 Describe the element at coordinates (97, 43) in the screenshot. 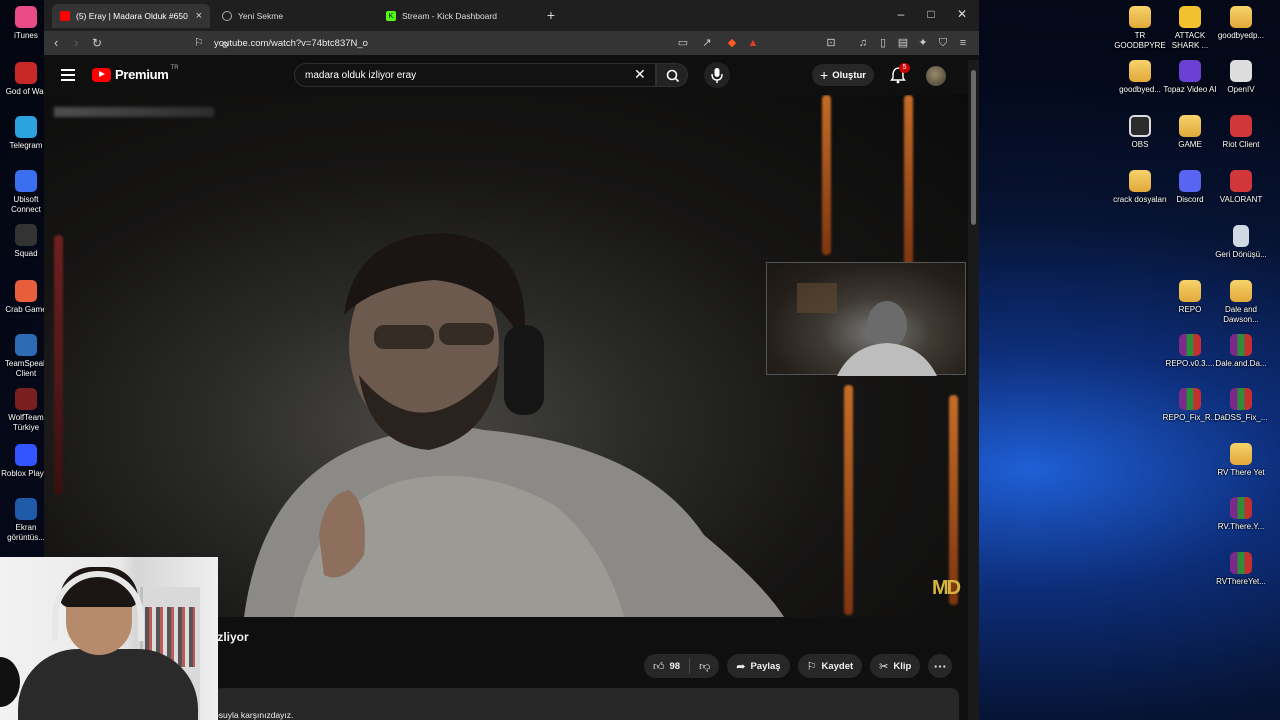

I see `reload-icon: ↻` at that location.